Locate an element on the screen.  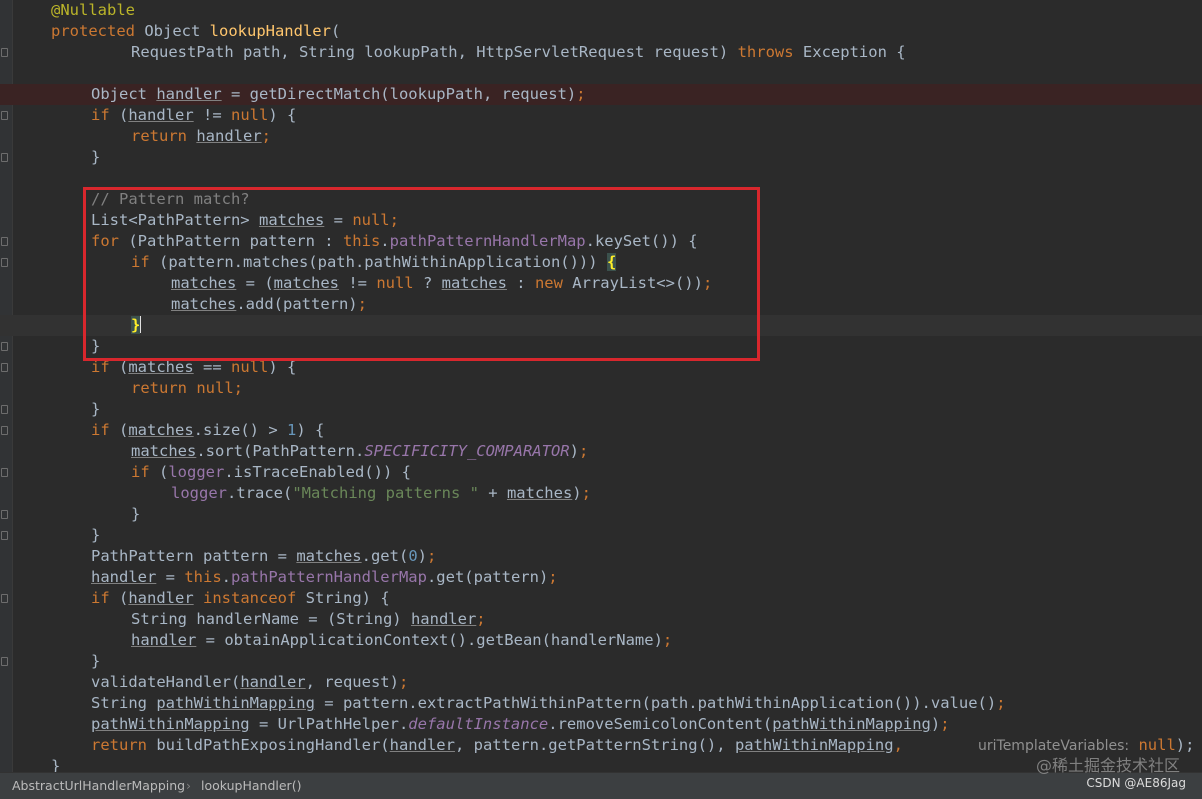
code-line: validateHandler(handler, request); is located at coordinates (601, 682).